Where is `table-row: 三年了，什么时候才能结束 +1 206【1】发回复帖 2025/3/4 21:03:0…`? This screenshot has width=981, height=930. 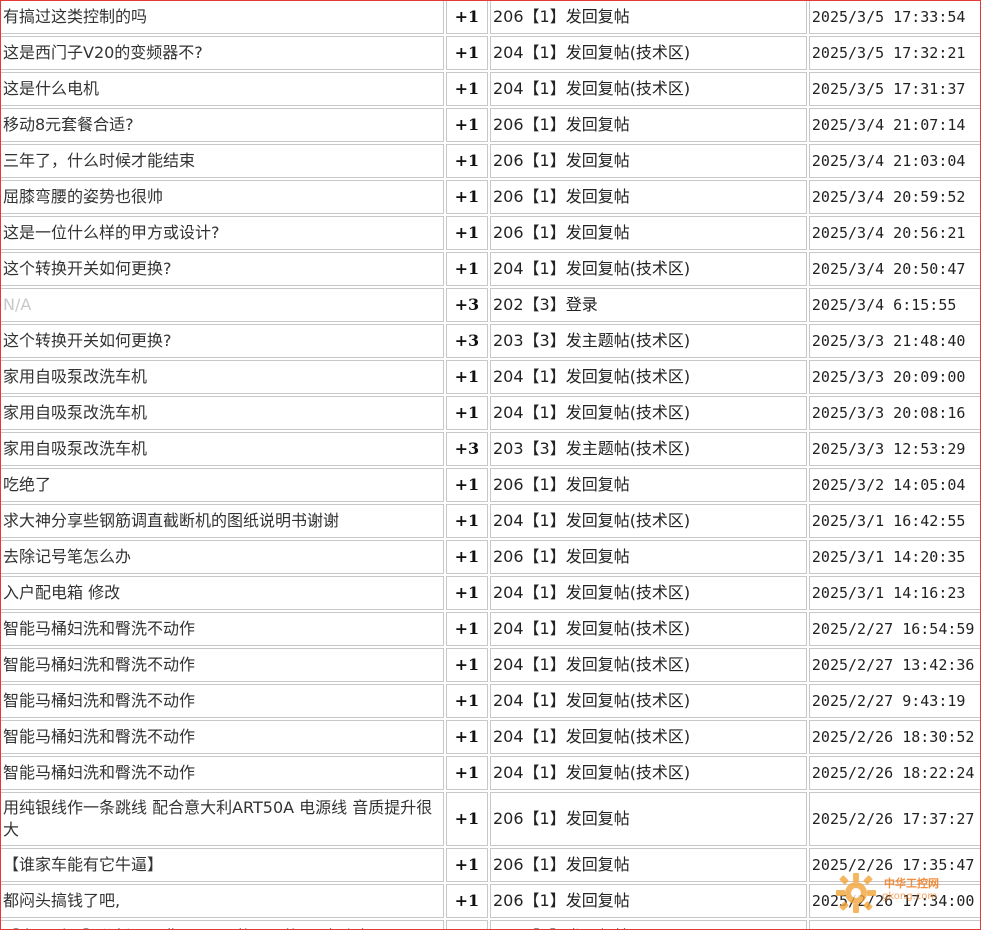 table-row: 三年了，什么时候才能结束 +1 206【1】发回复帖 2025/3/4 21:03:0… is located at coordinates (490, 161).